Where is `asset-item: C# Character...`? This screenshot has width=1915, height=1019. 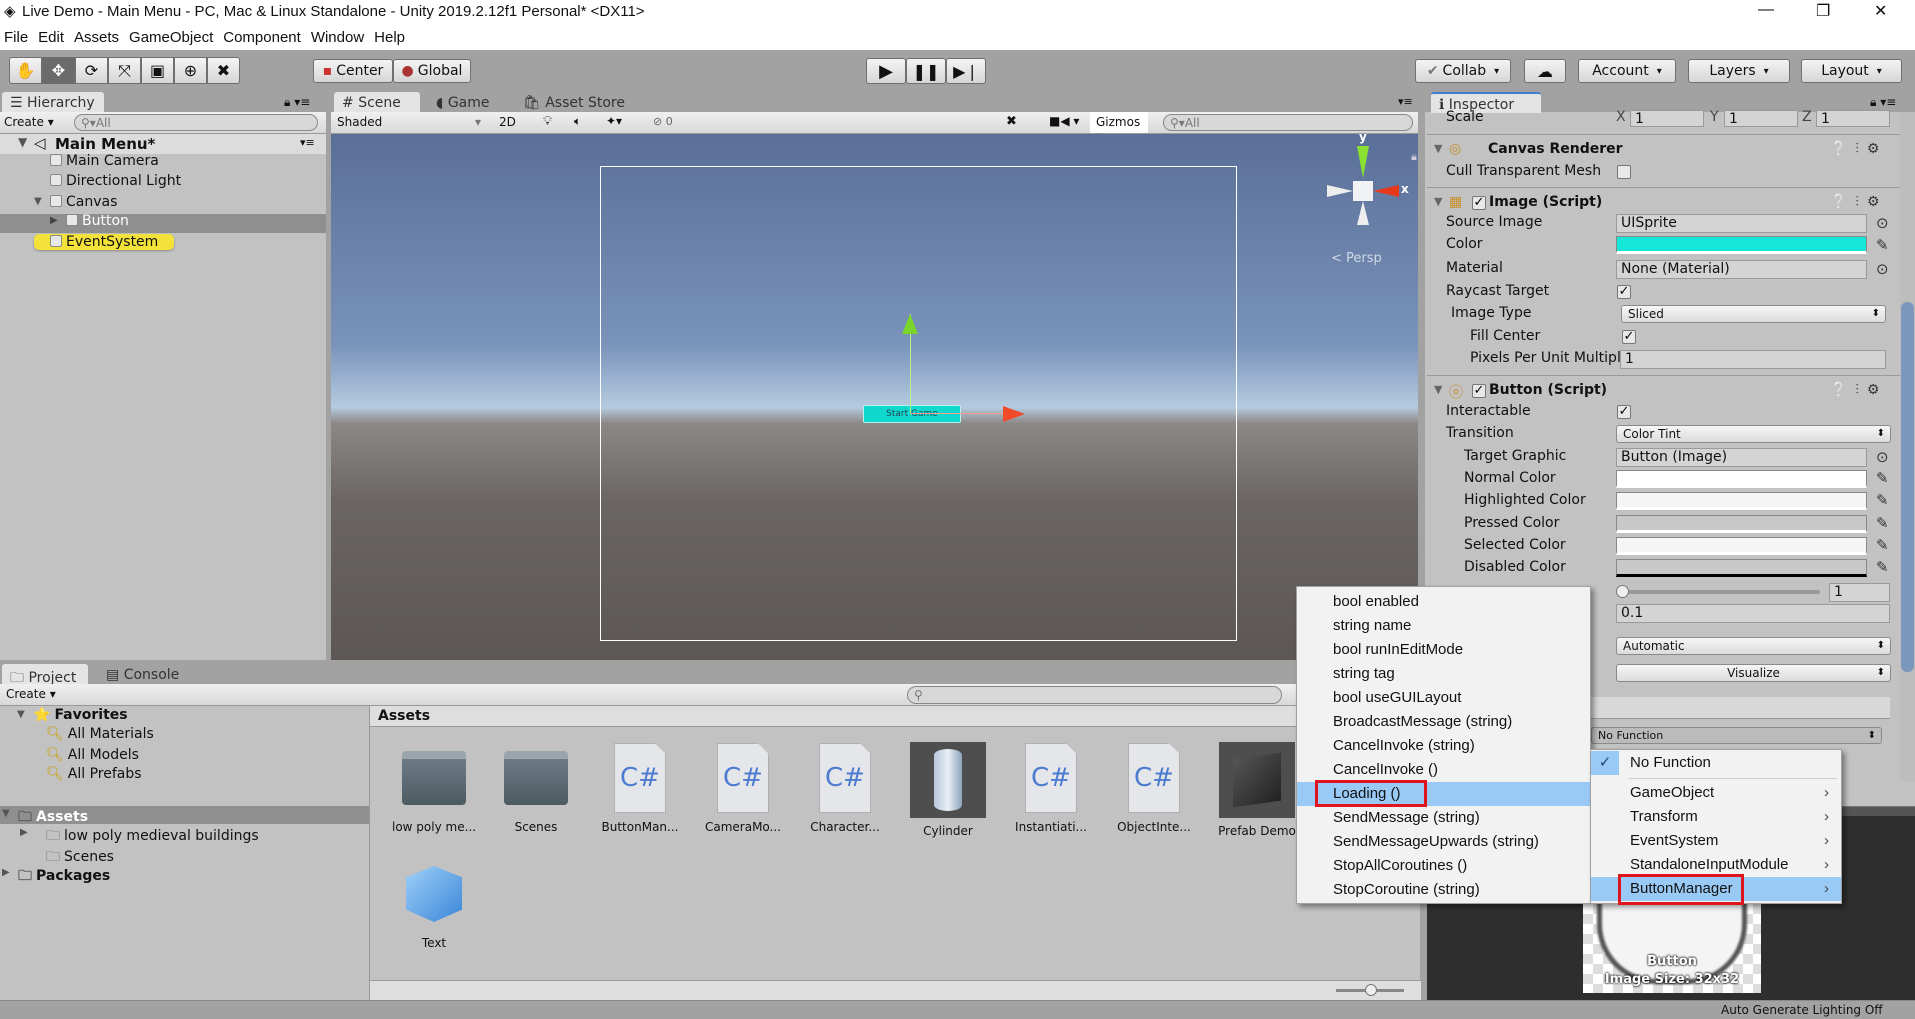
asset-item: C# Character... is located at coordinates (845, 788).